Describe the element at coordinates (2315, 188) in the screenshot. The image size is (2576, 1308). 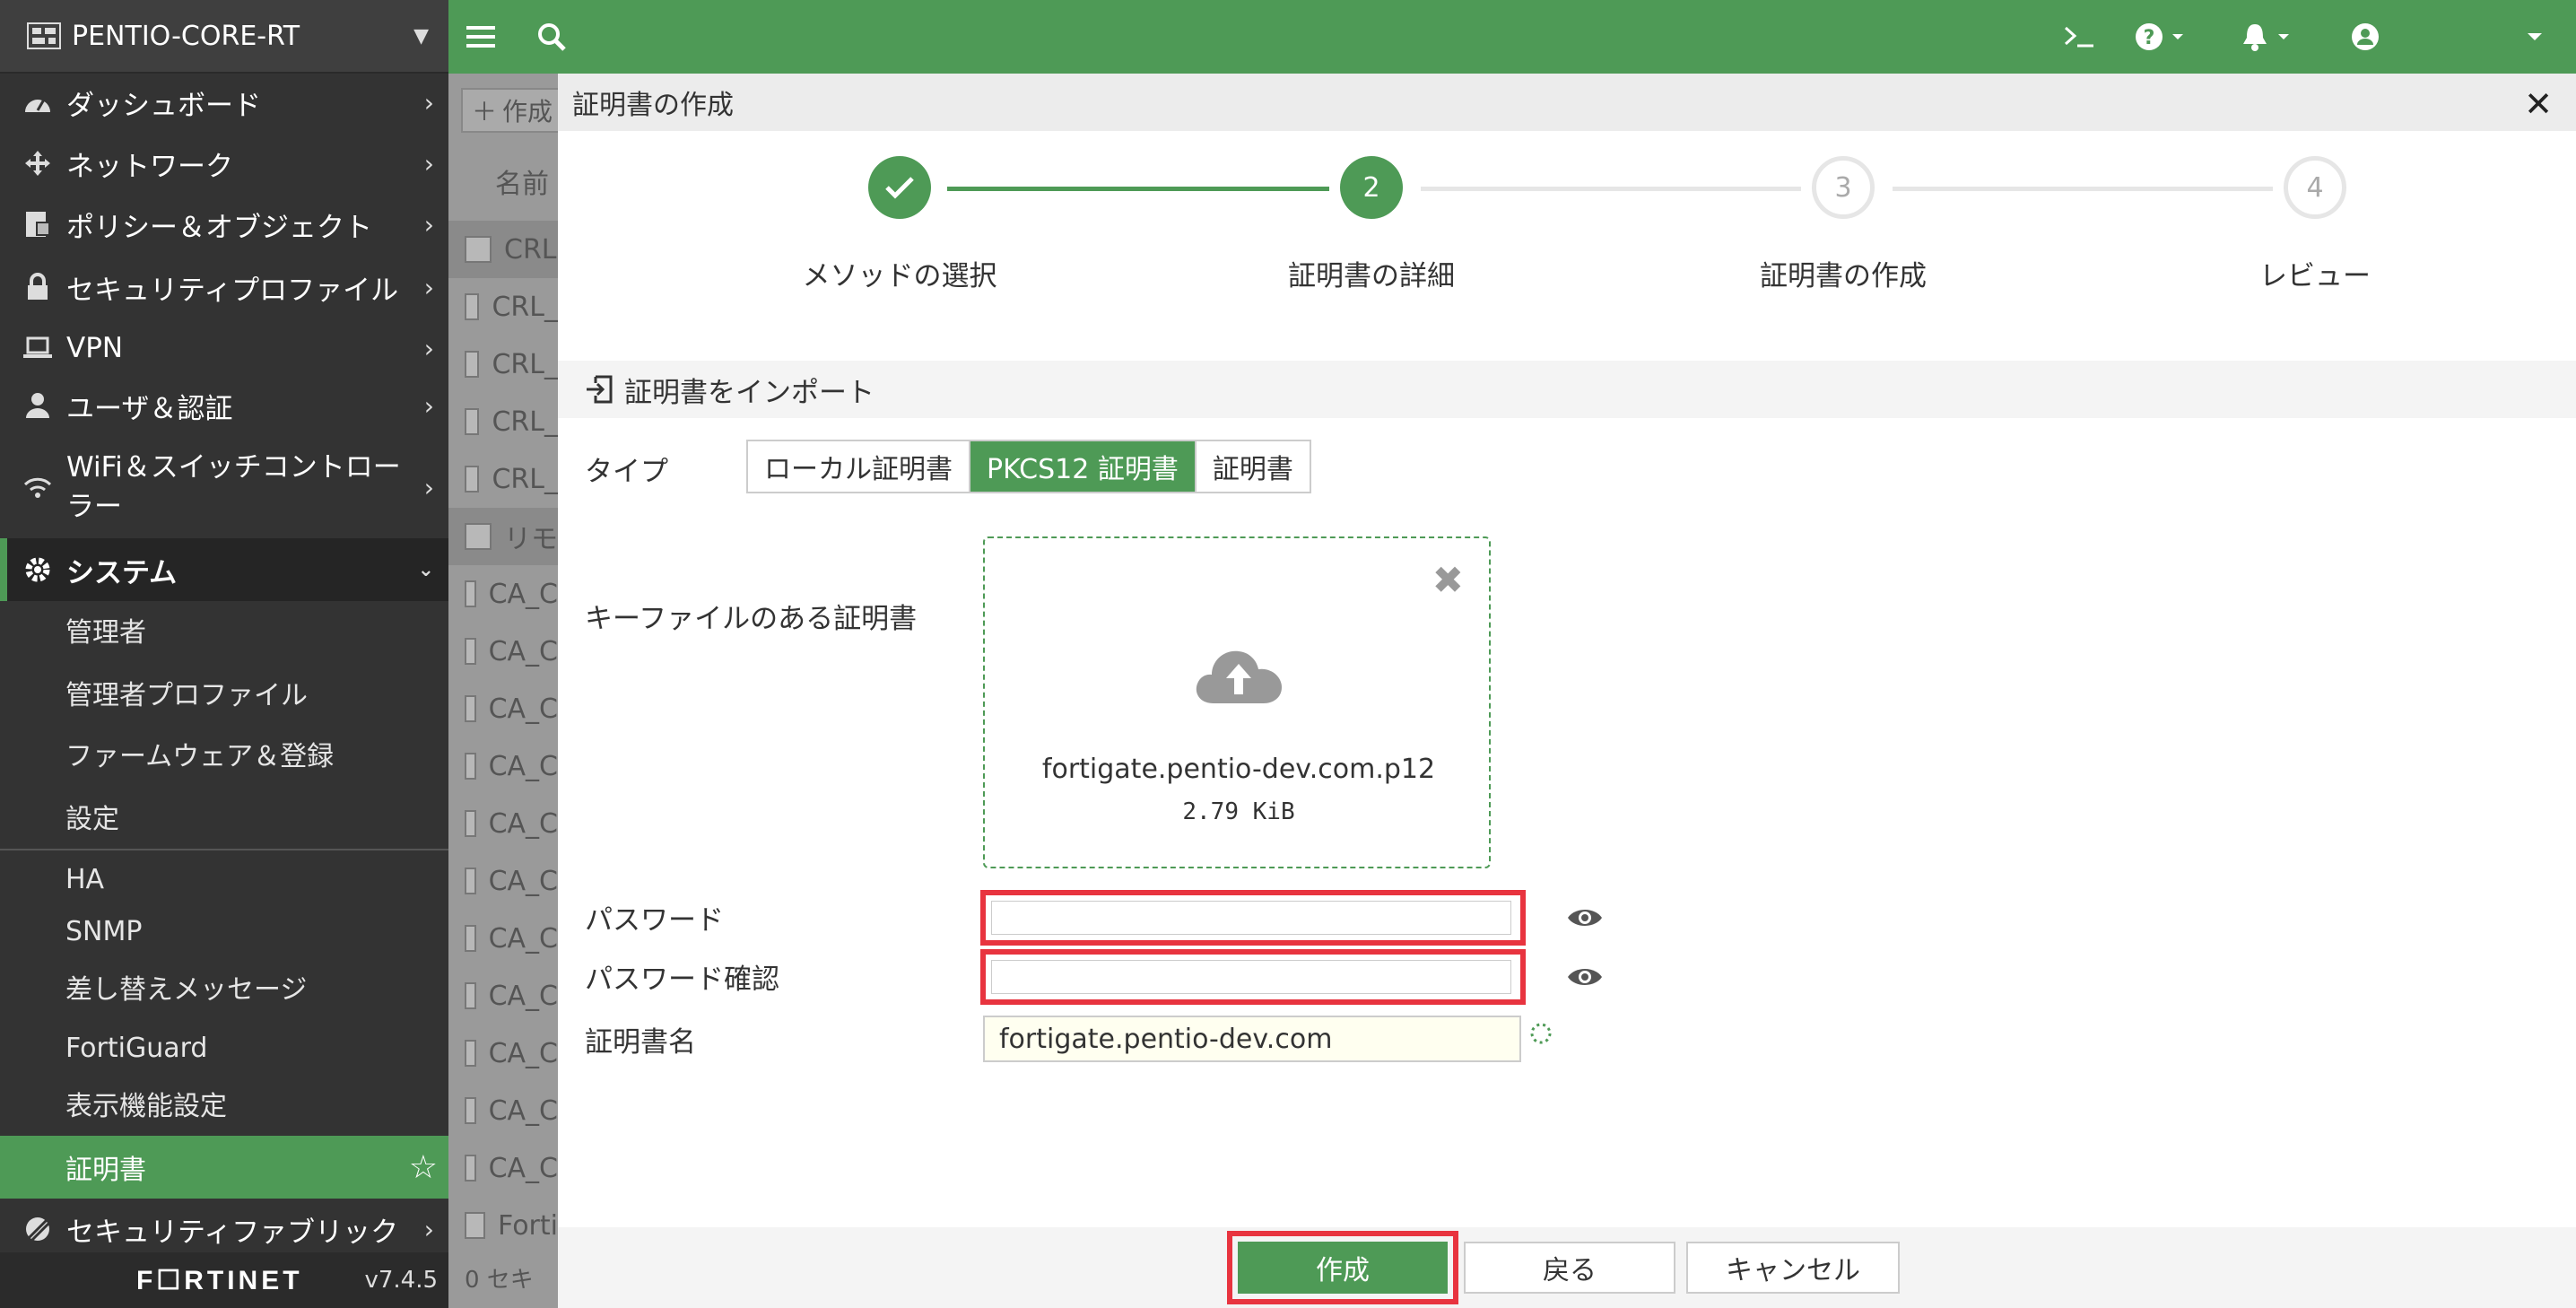
I see `step-4-circle: 4` at that location.